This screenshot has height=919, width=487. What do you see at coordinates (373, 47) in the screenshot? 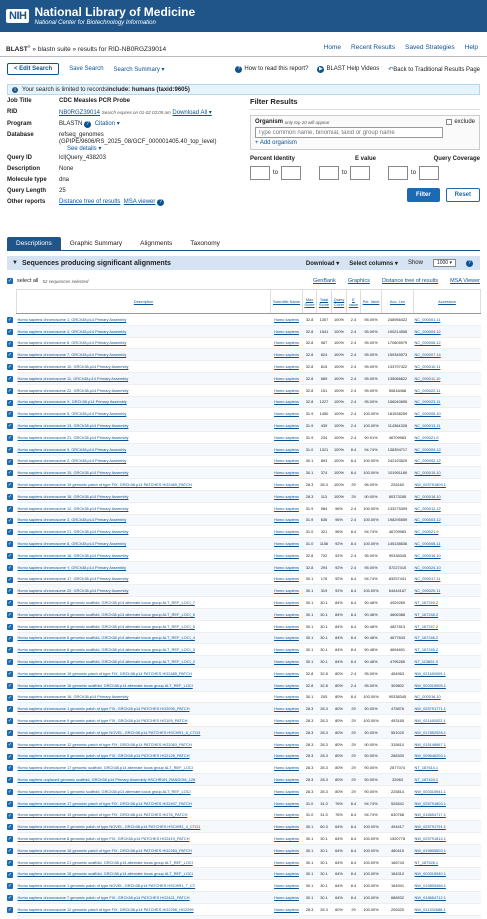
I see `nav-recent-results: Recent Results` at bounding box center [373, 47].